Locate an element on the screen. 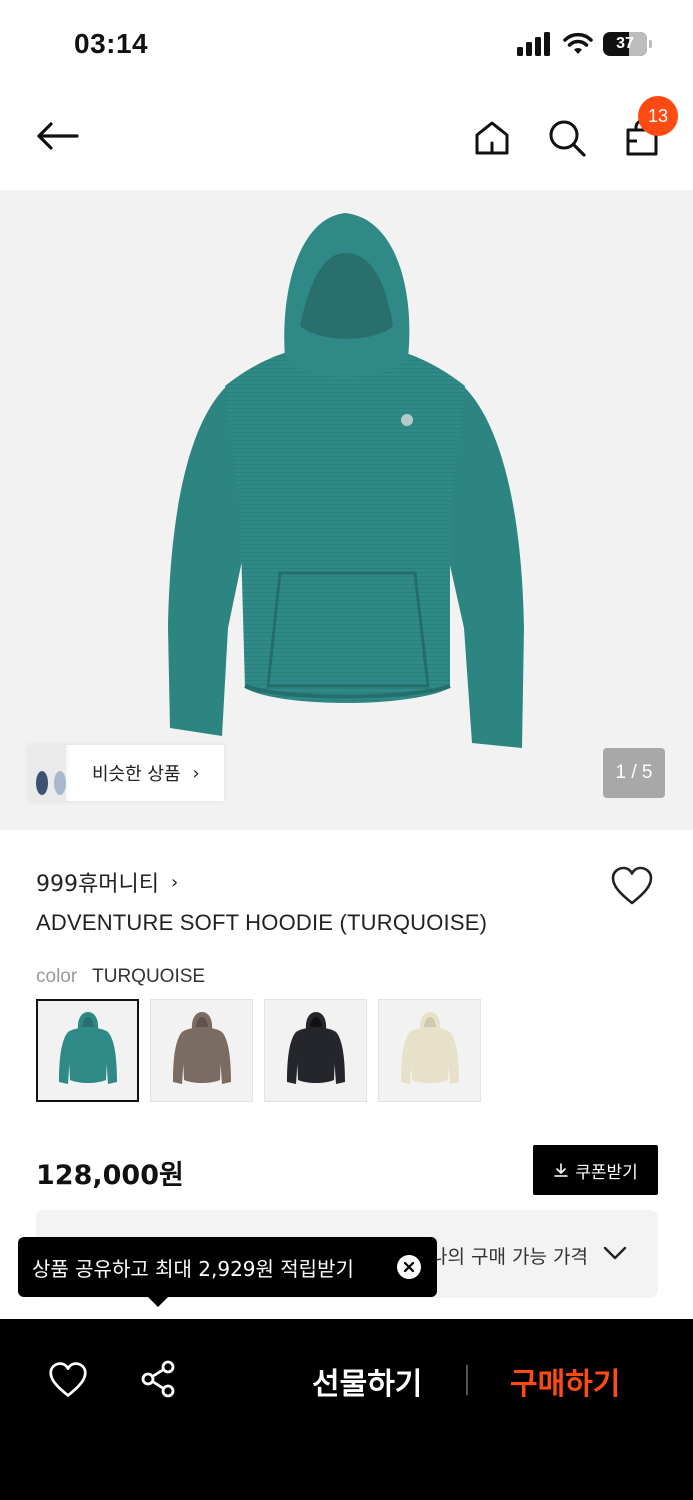  swatch-black is located at coordinates (315, 1050).